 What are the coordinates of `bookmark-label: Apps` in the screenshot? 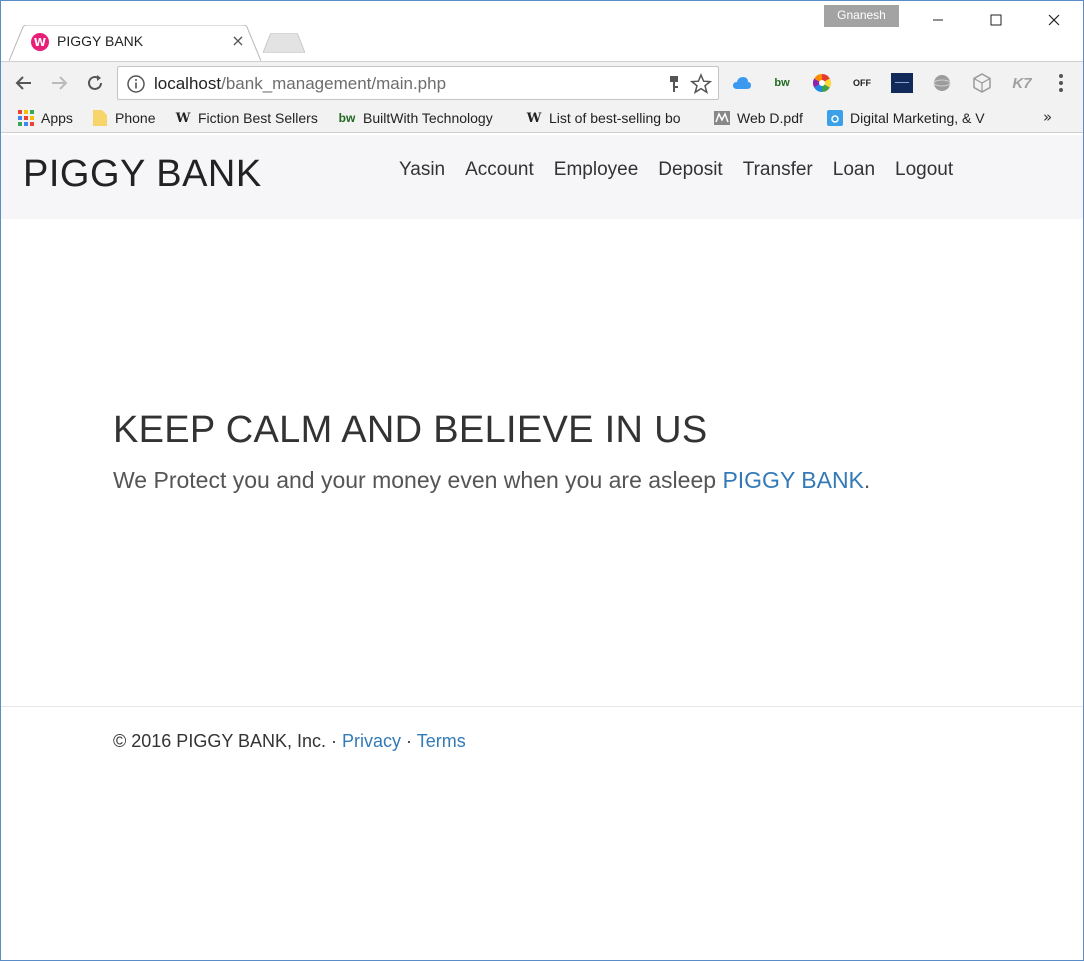 It's located at (57, 118).